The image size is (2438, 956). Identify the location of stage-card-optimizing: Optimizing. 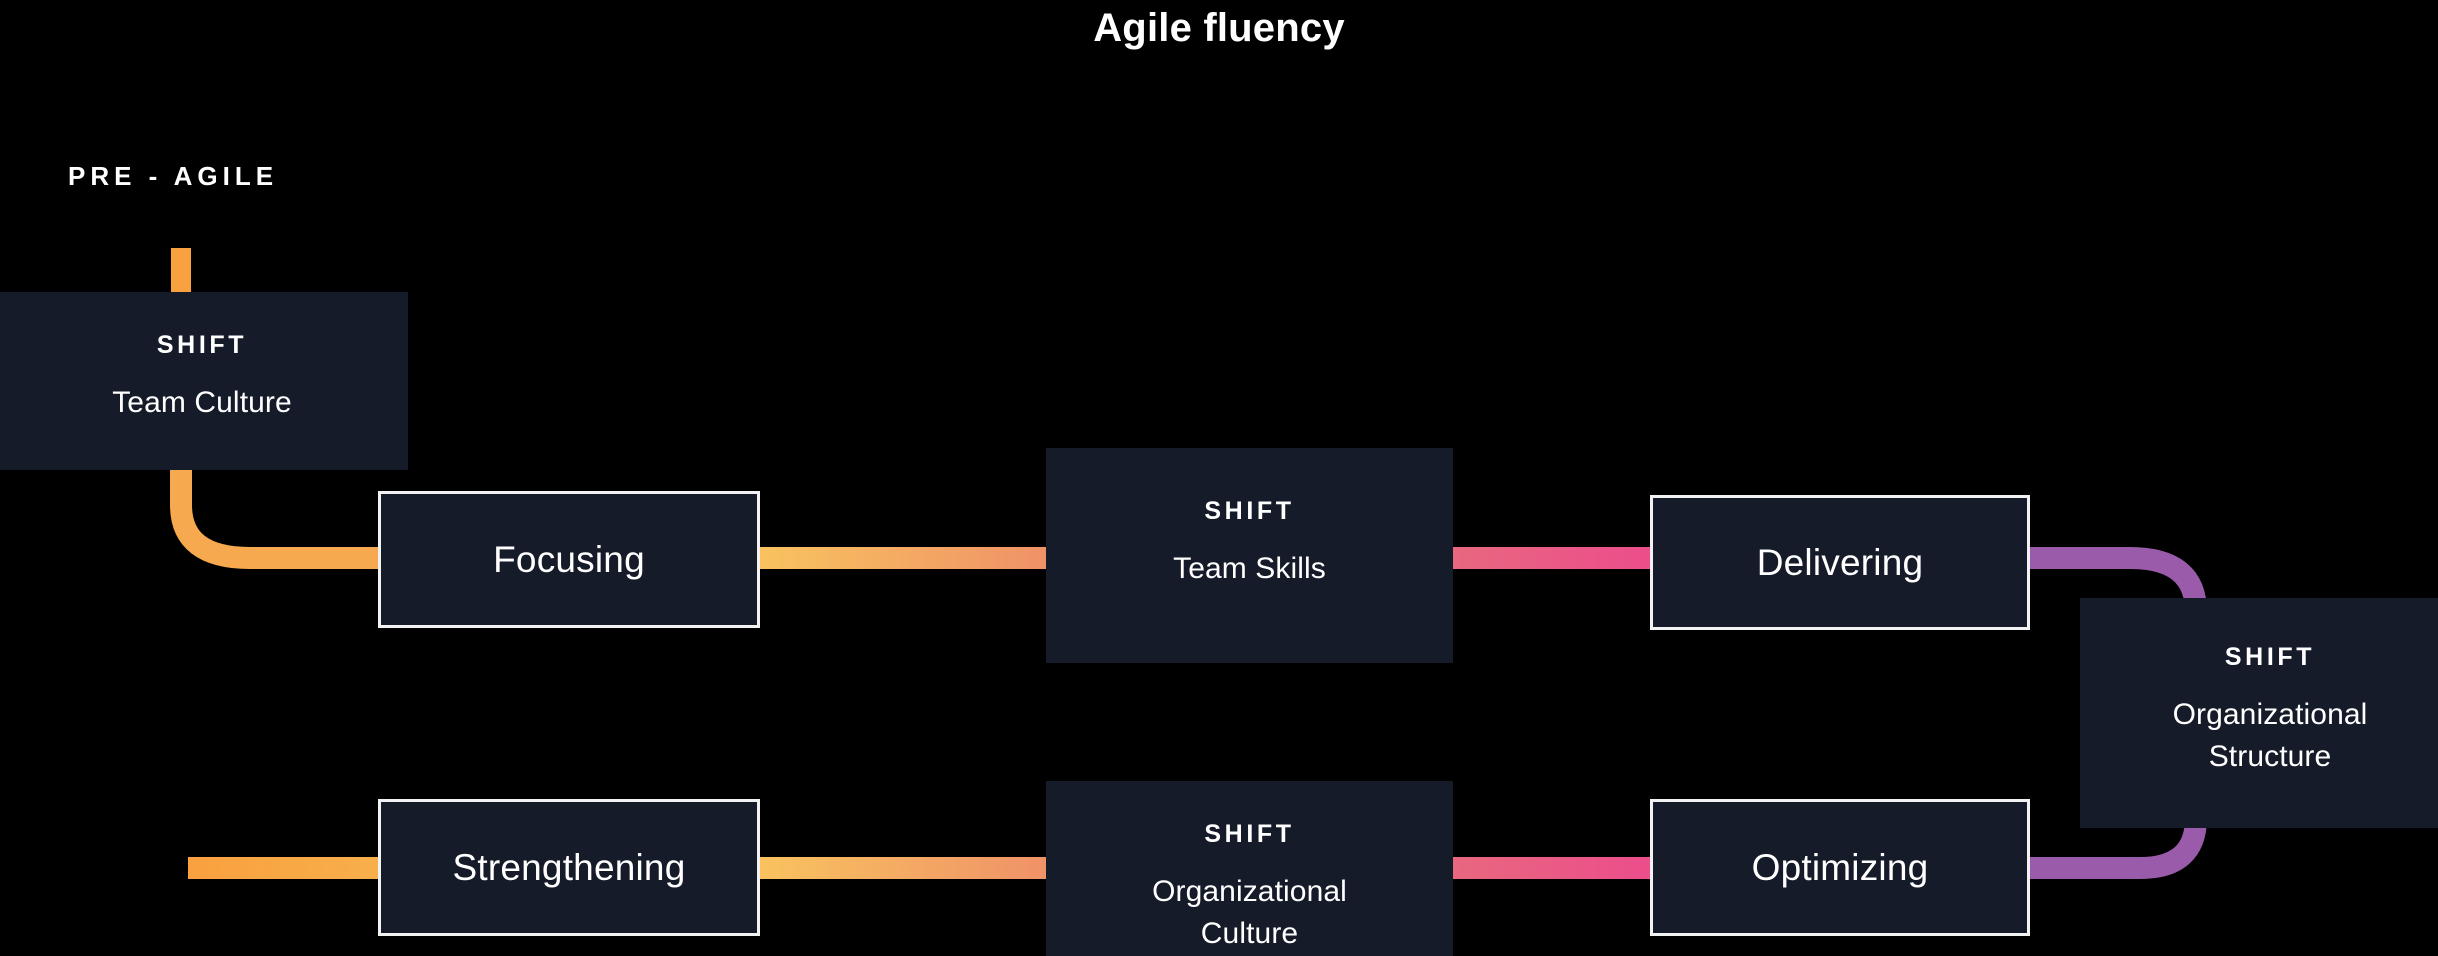
(1840, 867).